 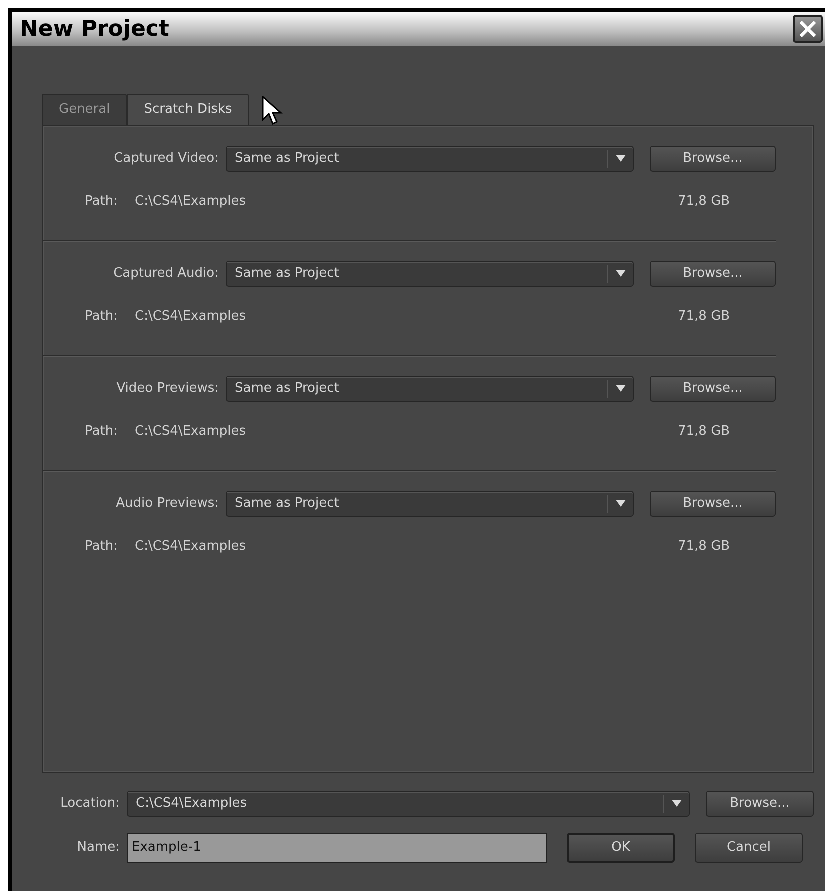 What do you see at coordinates (166, 159) in the screenshot?
I see `field-label: Captured Video:` at bounding box center [166, 159].